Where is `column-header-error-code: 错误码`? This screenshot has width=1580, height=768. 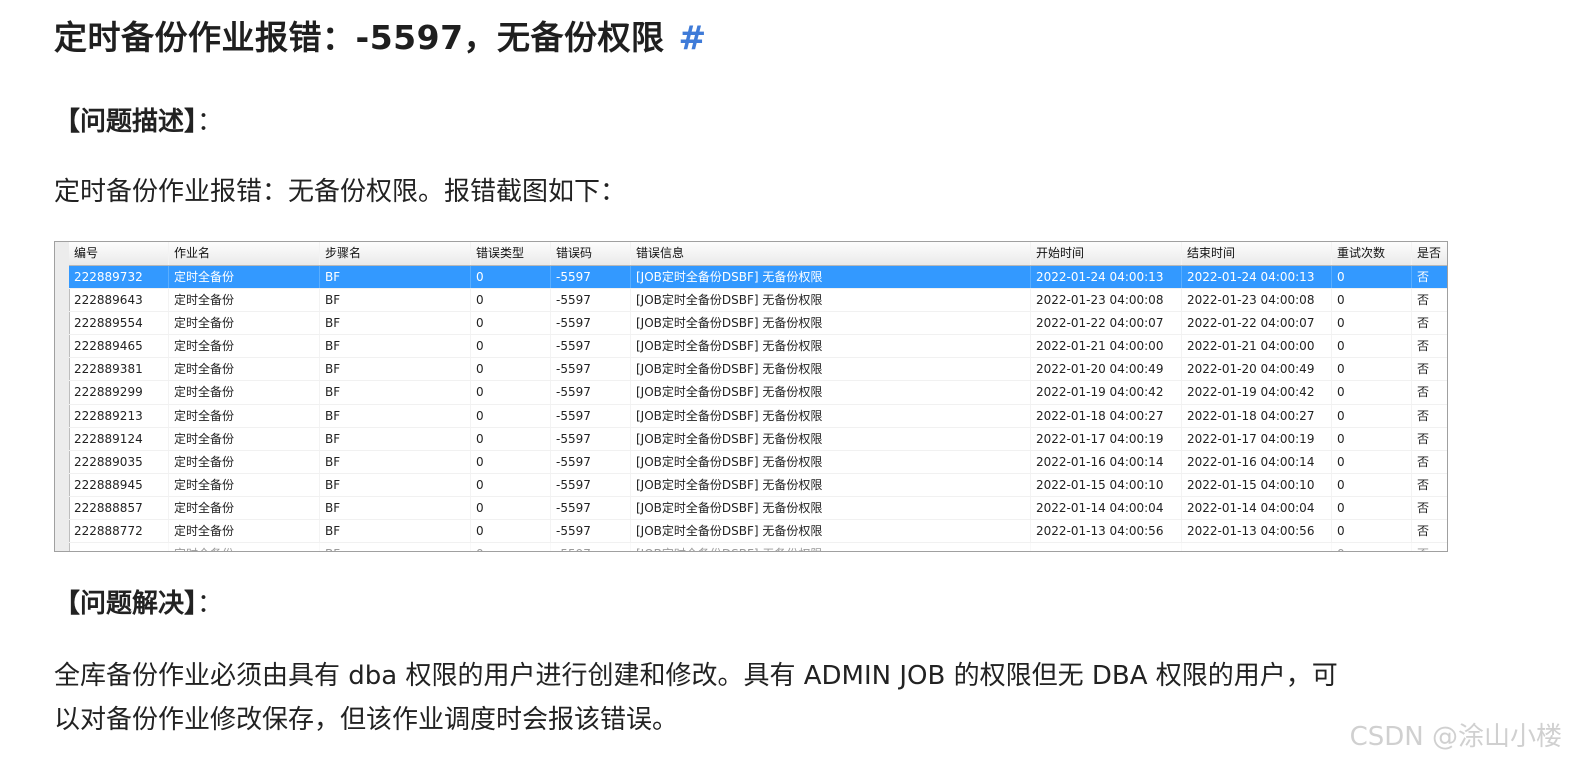 column-header-error-code: 错误码 is located at coordinates (591, 253).